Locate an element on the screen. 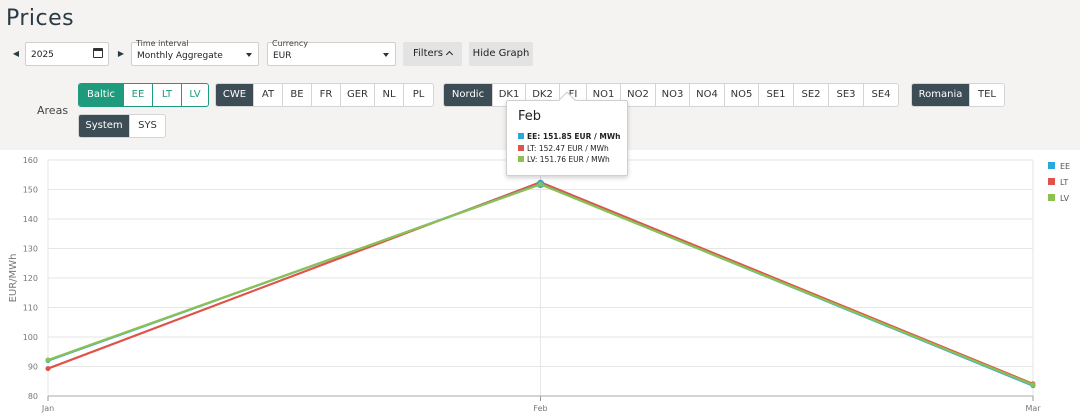 The width and height of the screenshot is (1080, 417). y-tick-label: 160 is located at coordinates (30, 160).